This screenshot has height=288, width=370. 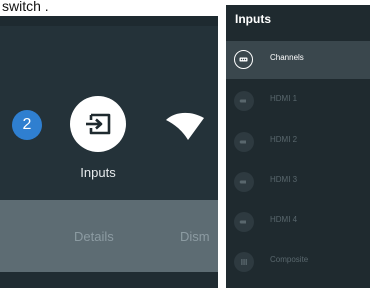 What do you see at coordinates (244, 262) in the screenshot?
I see `composite-icon` at bounding box center [244, 262].